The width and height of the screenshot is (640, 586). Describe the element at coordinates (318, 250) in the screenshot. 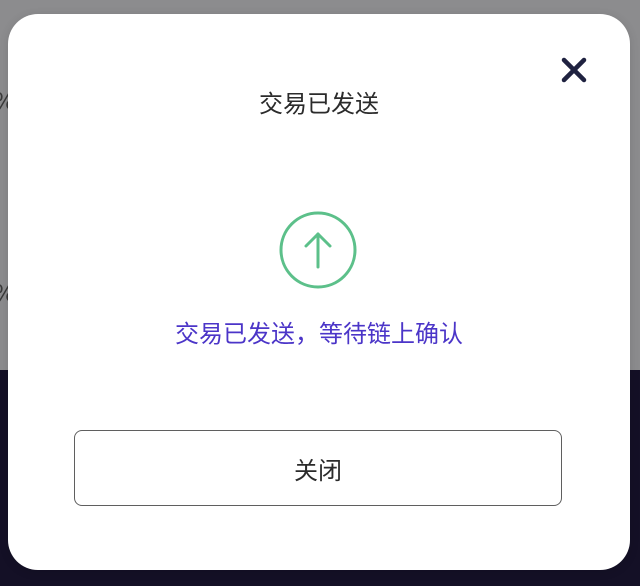

I see `arrow-up-circle-icon` at that location.